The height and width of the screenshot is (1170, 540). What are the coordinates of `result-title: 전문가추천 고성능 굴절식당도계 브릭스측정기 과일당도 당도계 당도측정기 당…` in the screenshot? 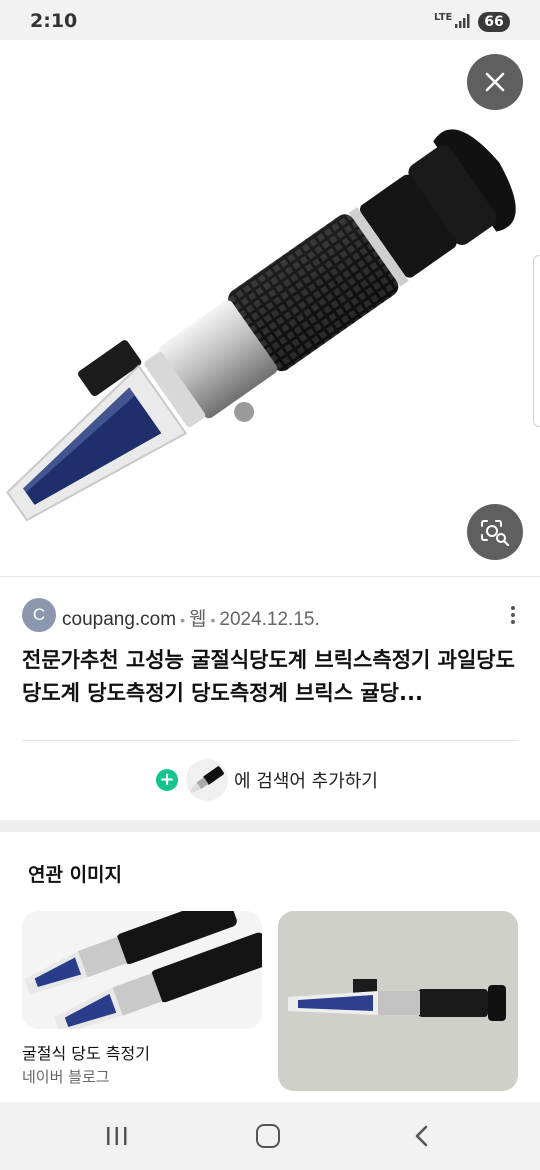 It's located at (272, 677).